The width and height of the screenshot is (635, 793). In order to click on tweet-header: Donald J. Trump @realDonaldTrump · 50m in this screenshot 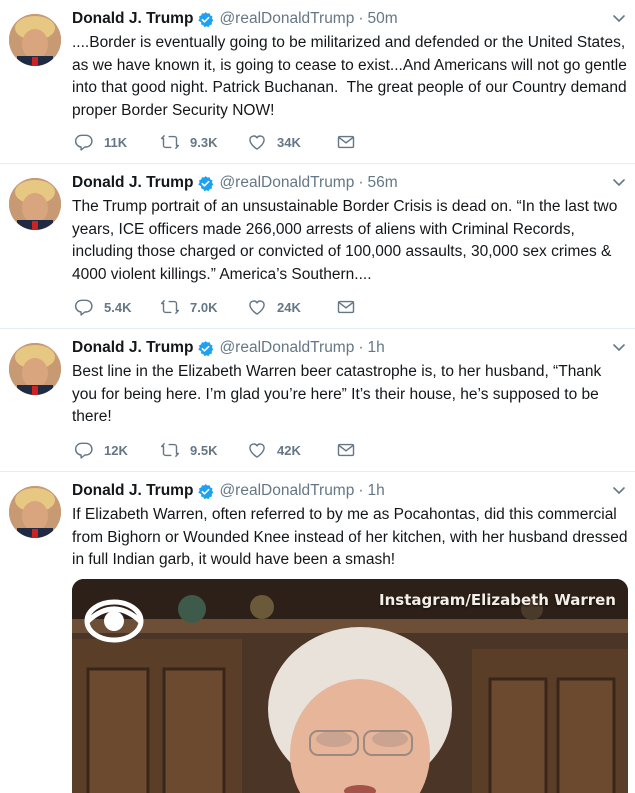, I will do `click(235, 19)`.